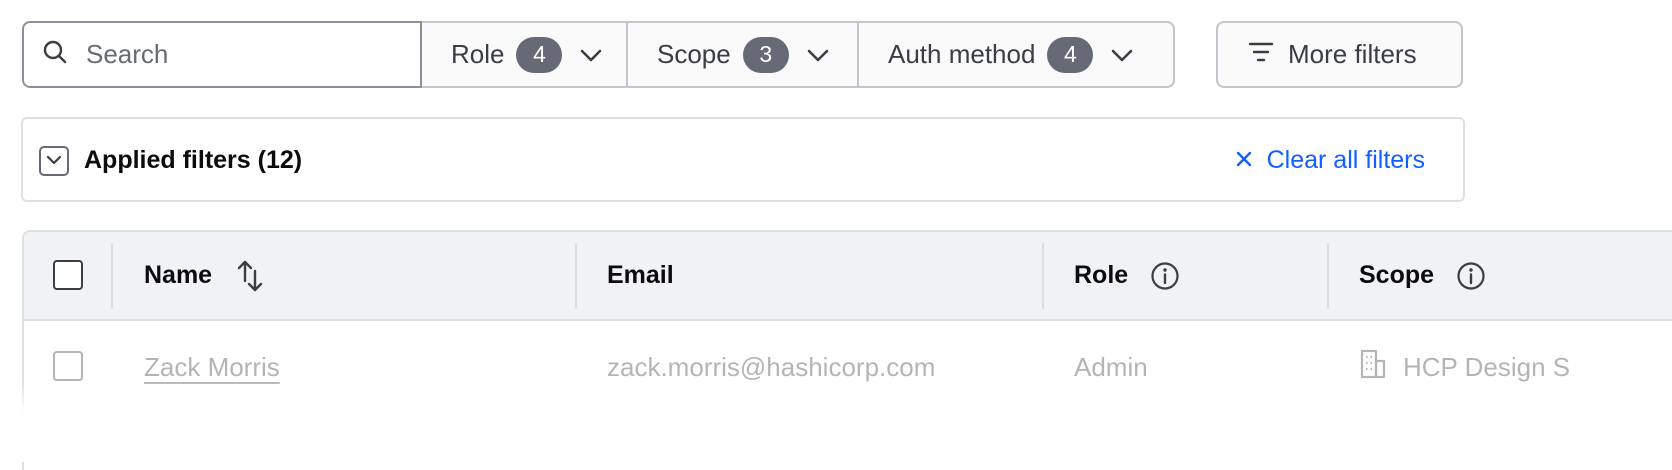 This screenshot has height=470, width=1672. I want to click on auth-method-filter-count-badge: 4, so click(1070, 54).